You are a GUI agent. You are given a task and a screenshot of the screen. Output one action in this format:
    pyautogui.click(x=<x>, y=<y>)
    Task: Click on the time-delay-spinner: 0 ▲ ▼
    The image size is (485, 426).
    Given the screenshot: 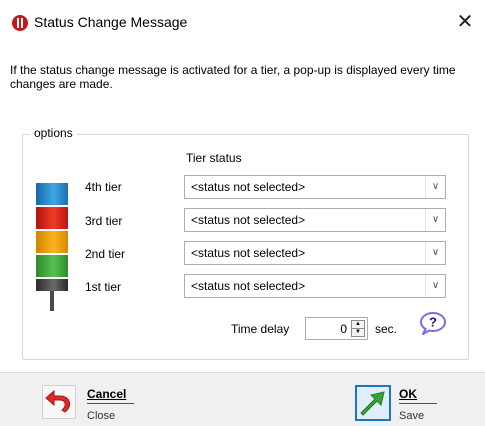 What is the action you would take?
    pyautogui.click(x=336, y=328)
    